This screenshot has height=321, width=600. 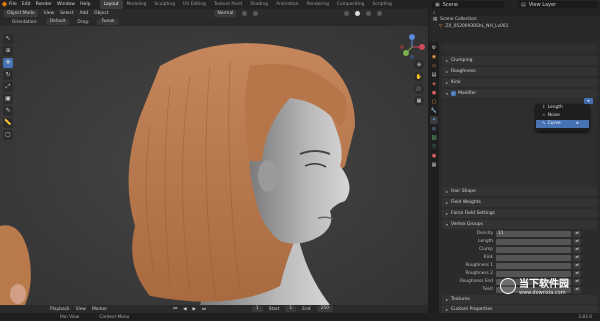 What do you see at coordinates (8, 87) in the screenshot?
I see `scale-tool-icon: ⤢` at bounding box center [8, 87].